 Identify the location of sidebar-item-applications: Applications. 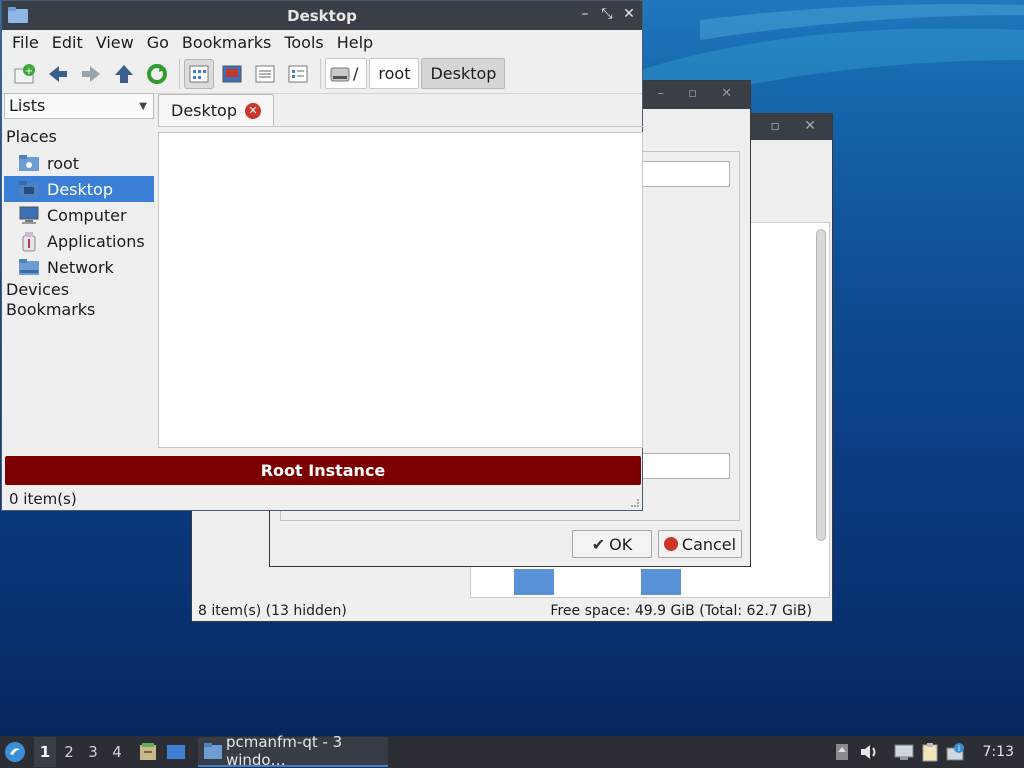
(79, 241).